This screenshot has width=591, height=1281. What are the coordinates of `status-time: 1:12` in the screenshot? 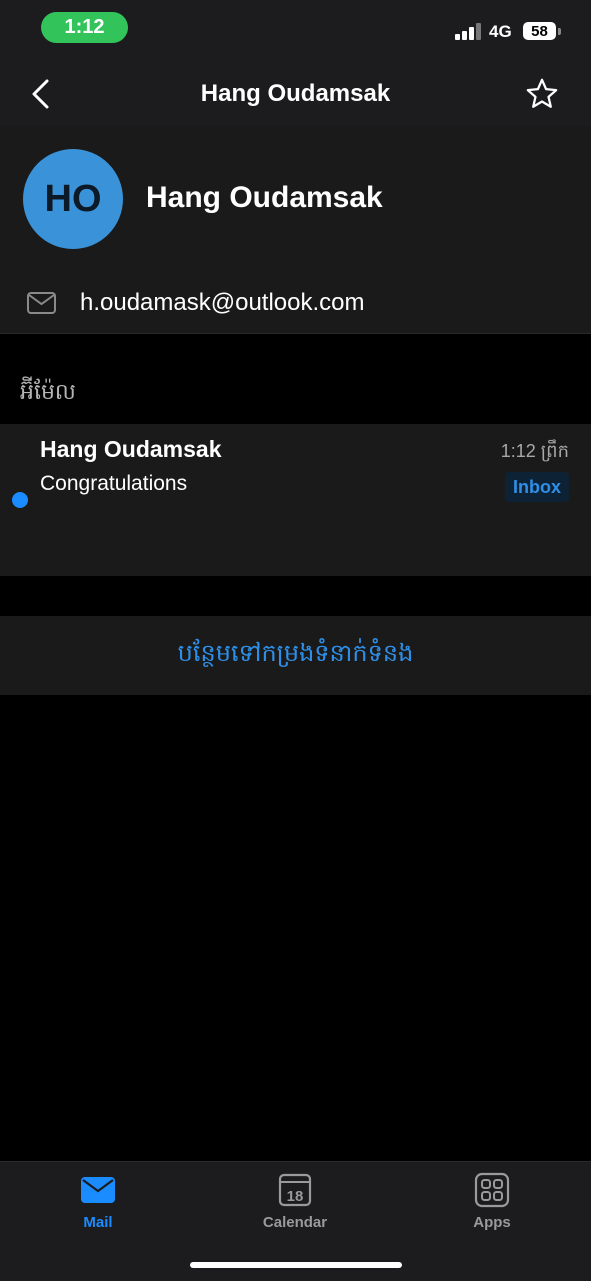 It's located at (84, 27).